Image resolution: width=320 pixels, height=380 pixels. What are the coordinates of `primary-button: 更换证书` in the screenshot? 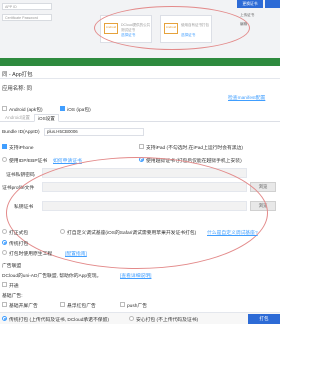 It's located at (250, 4).